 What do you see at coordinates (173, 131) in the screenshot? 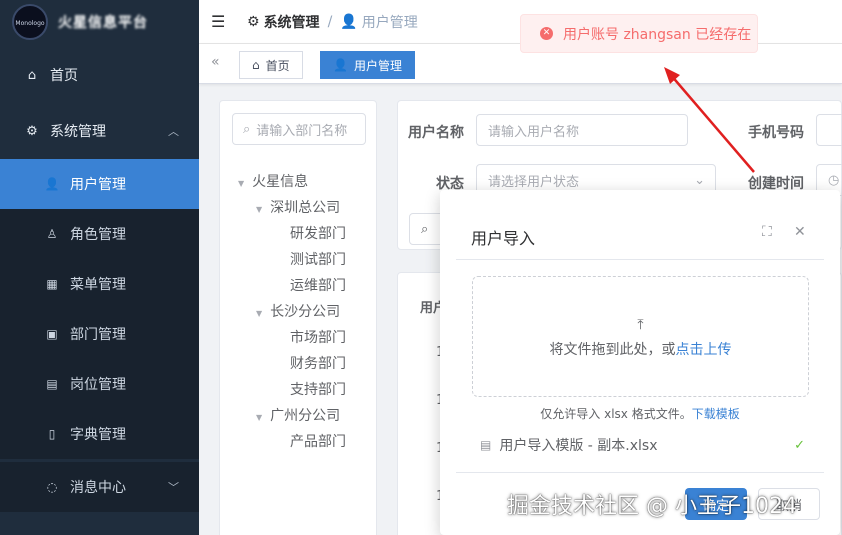
I see `chevron-up-icon: ︿` at bounding box center [173, 131].